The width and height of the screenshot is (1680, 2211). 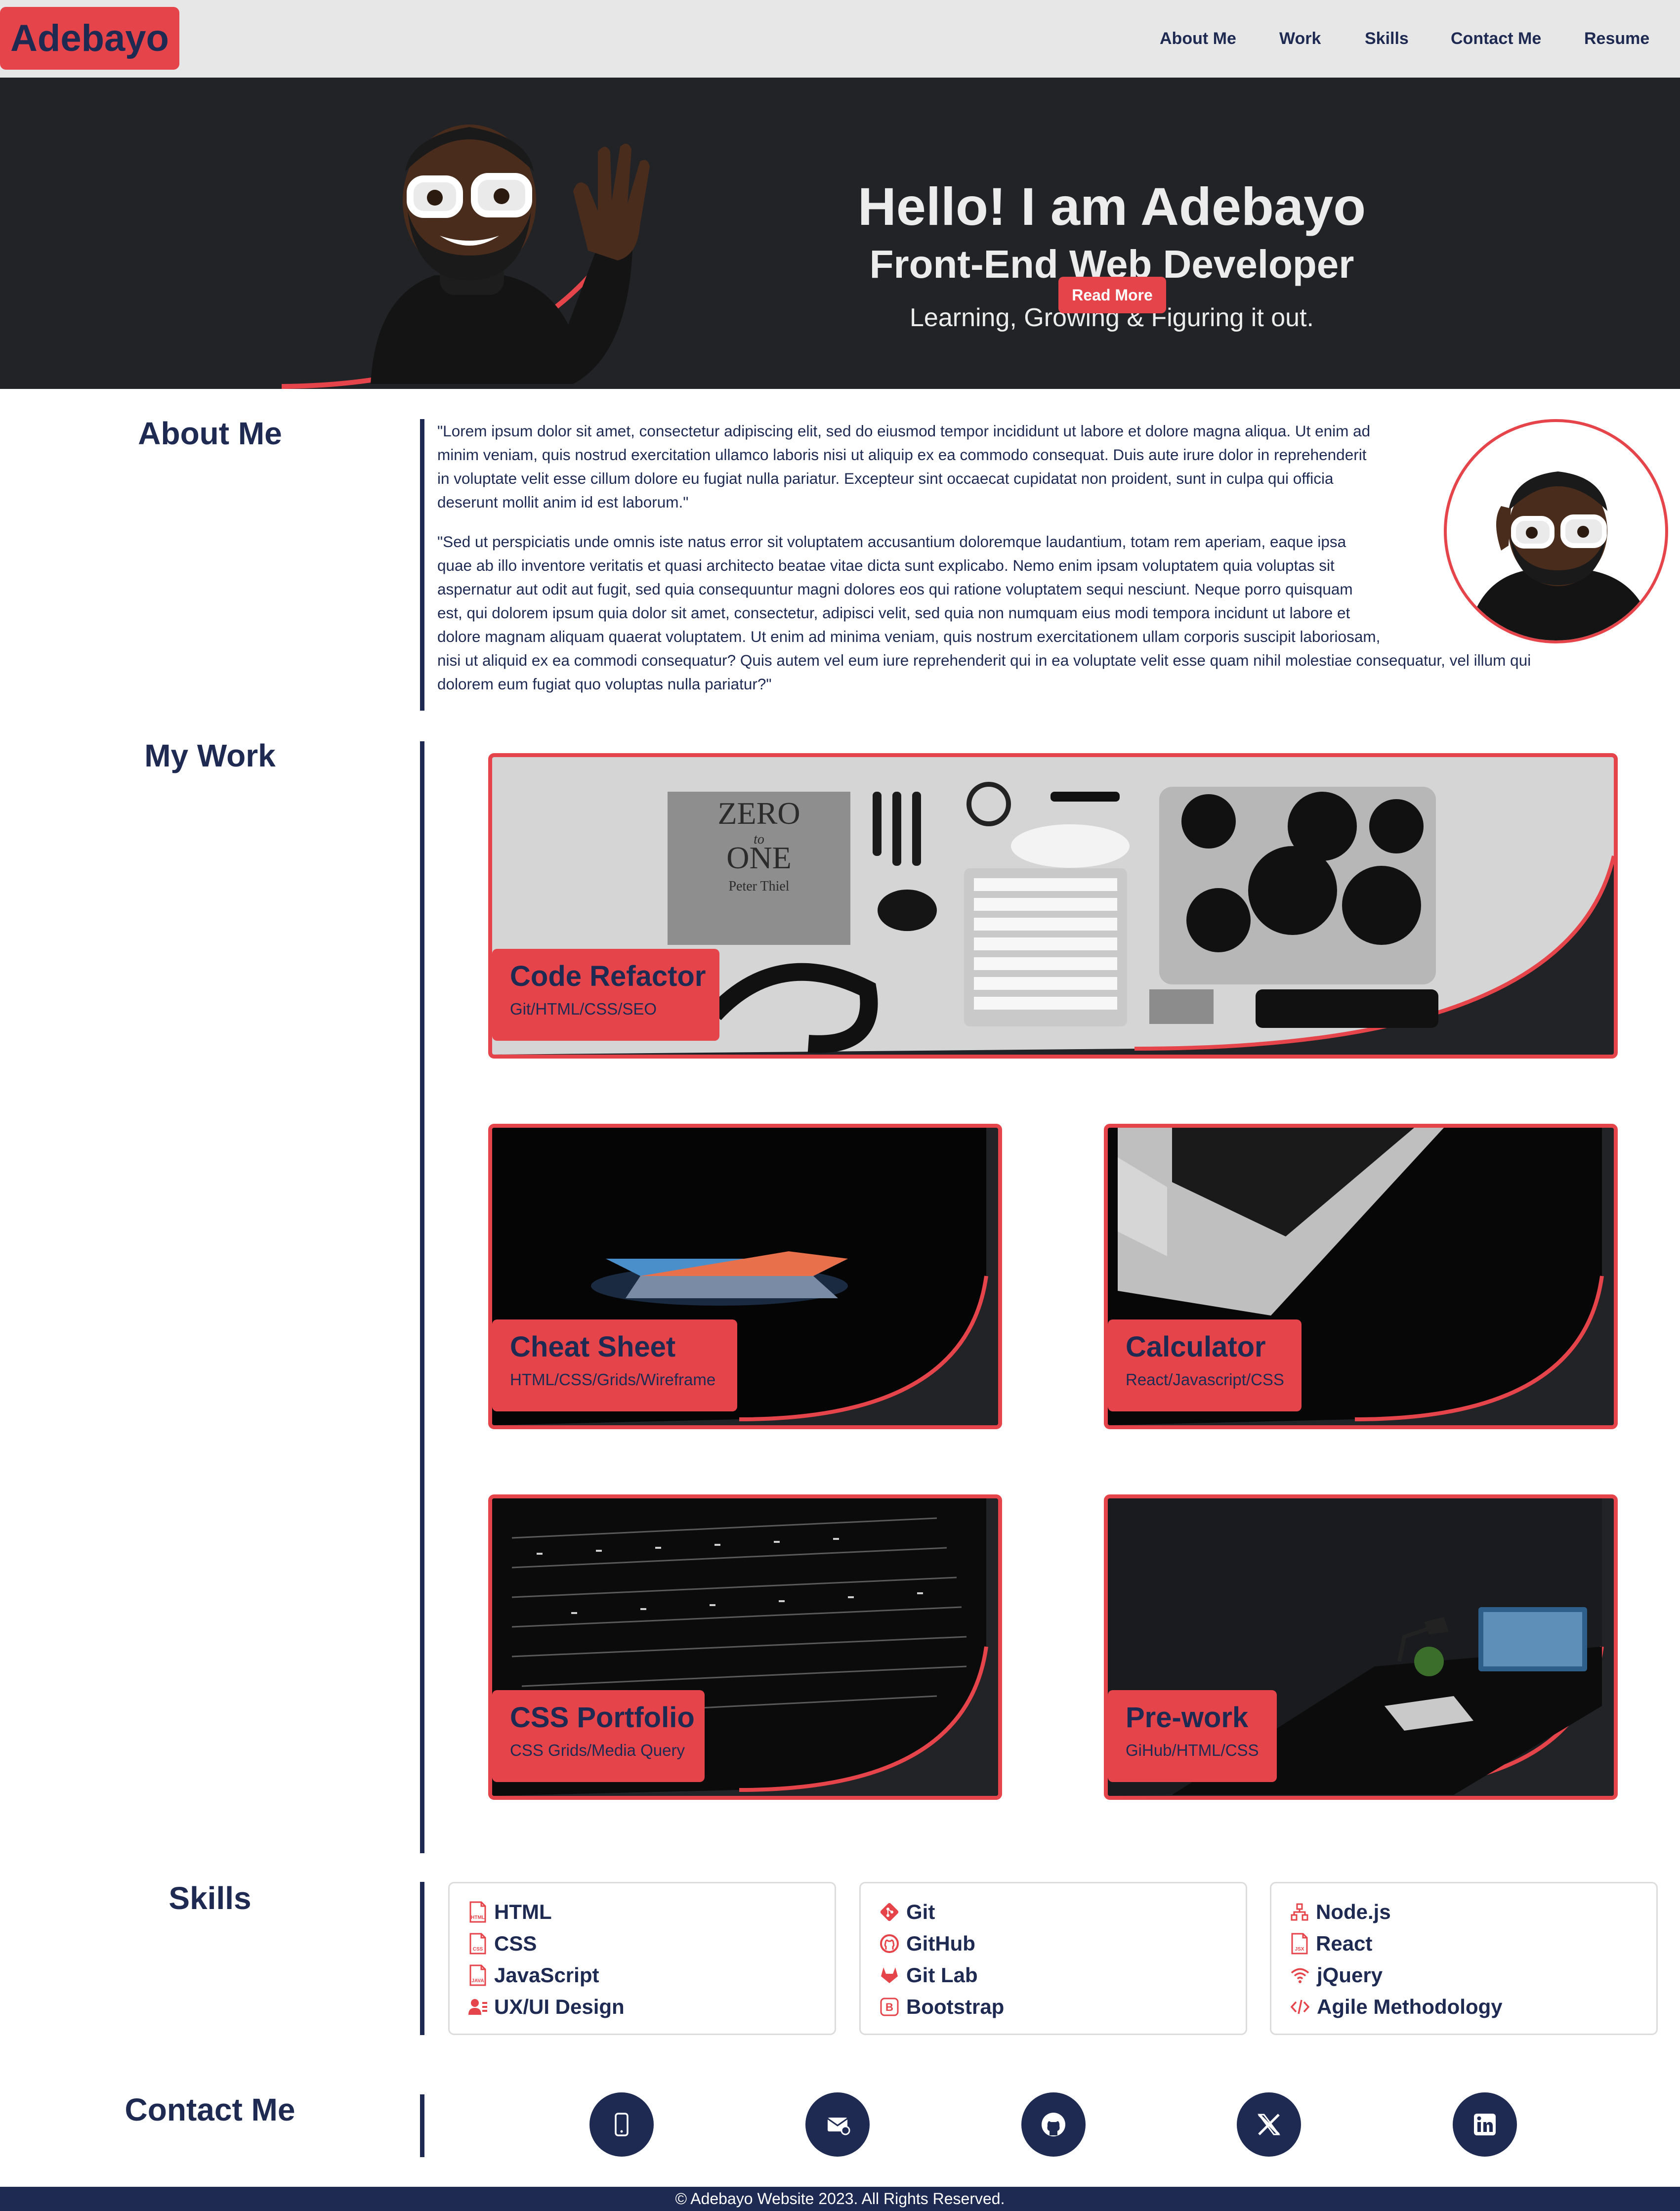 What do you see at coordinates (1299, 1912) in the screenshot?
I see `node-icon` at bounding box center [1299, 1912].